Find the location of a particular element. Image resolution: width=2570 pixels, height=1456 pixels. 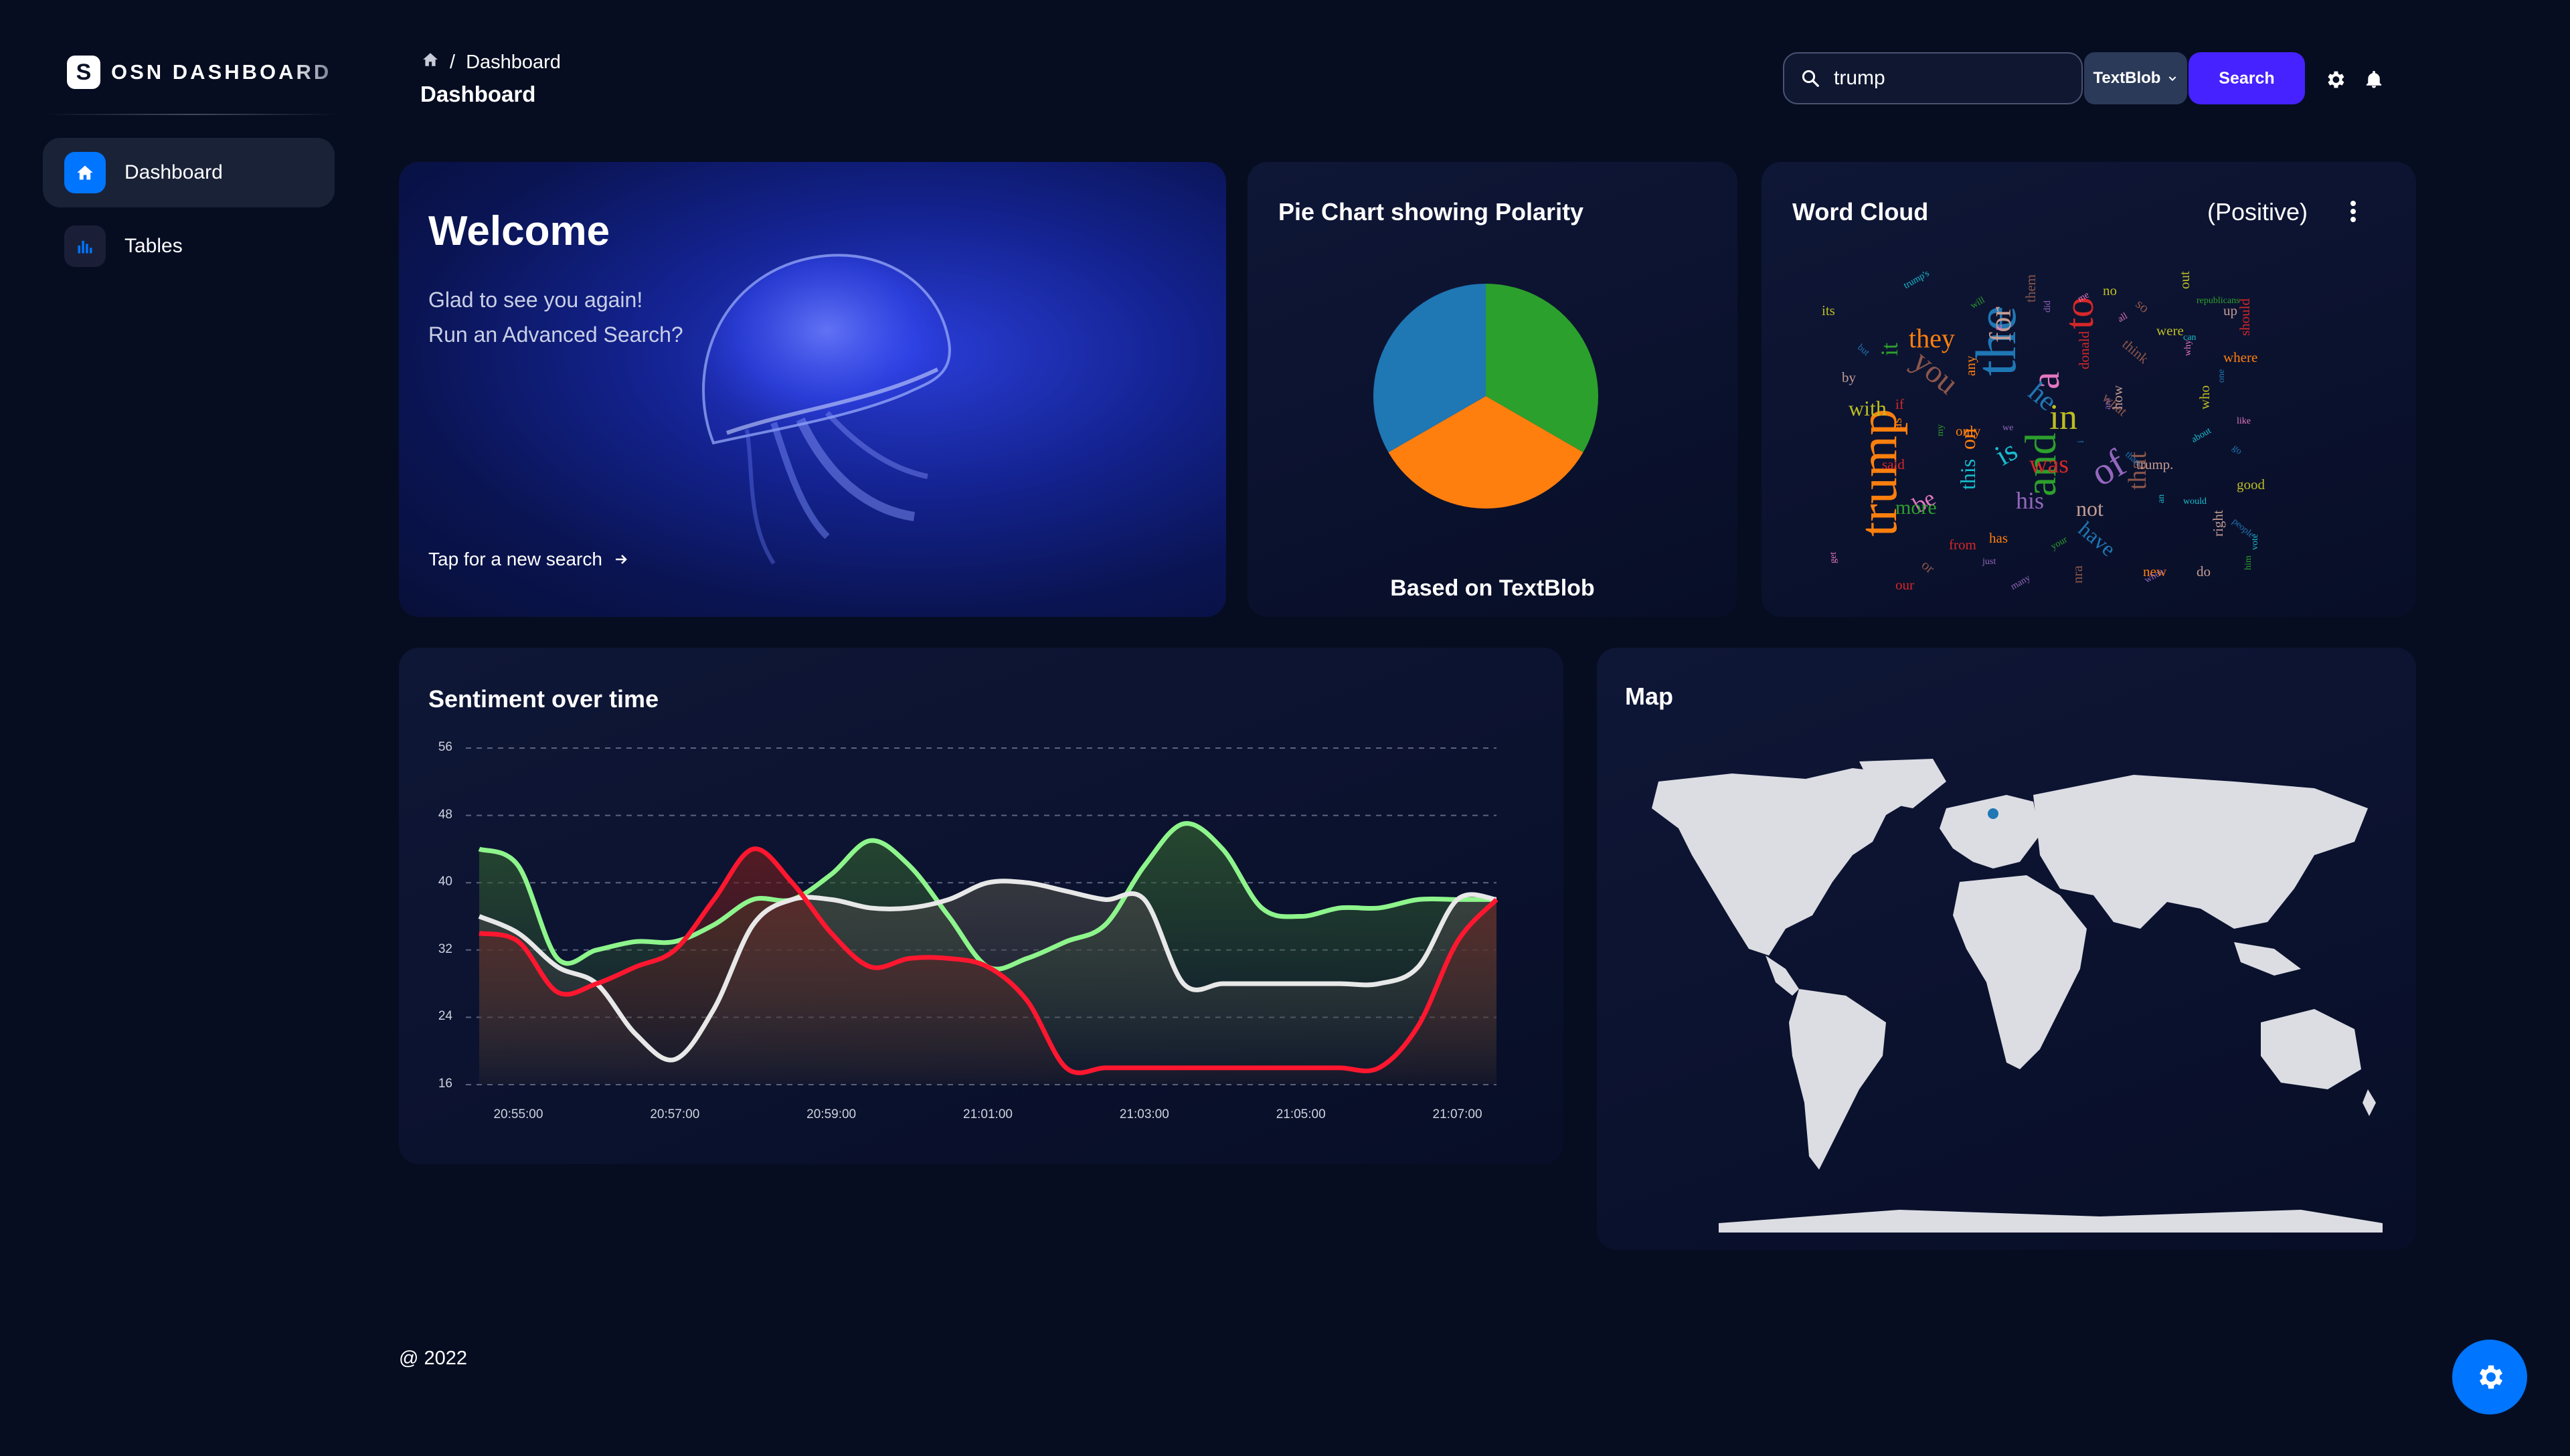

trend-title: Sentiment over time is located at coordinates (543, 699).